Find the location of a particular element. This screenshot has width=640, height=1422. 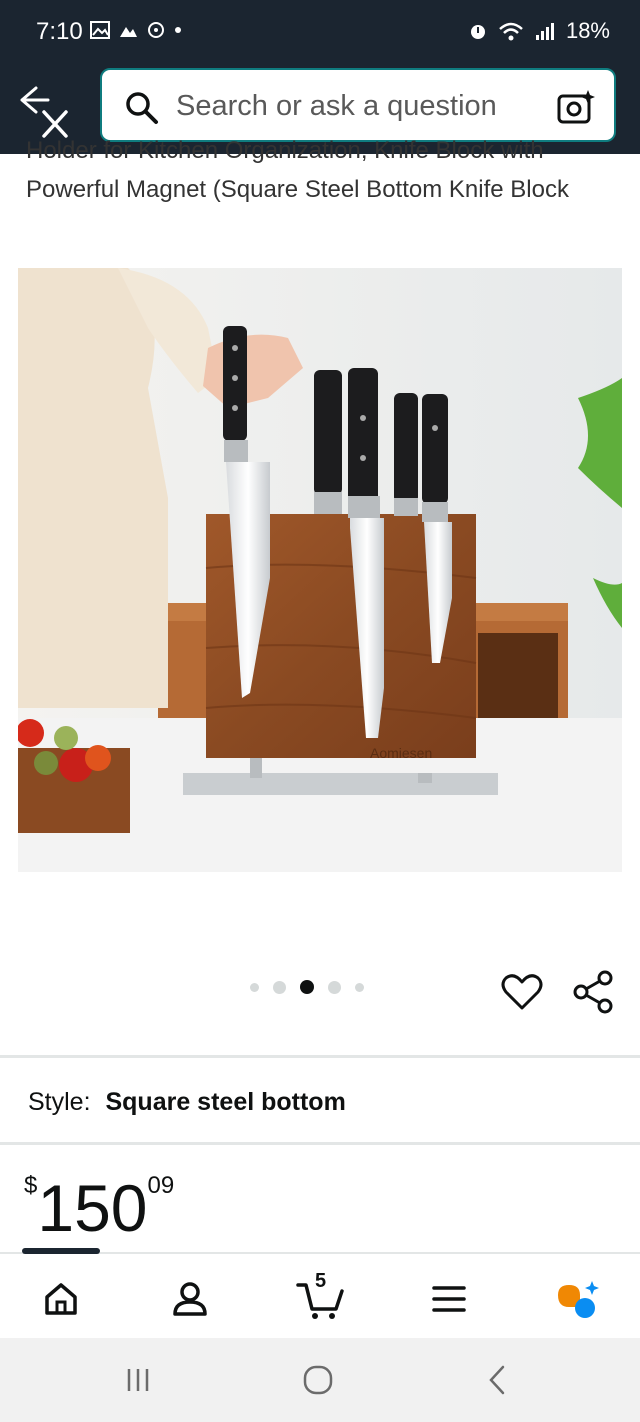

price: $15009 is located at coordinates (99, 1208).